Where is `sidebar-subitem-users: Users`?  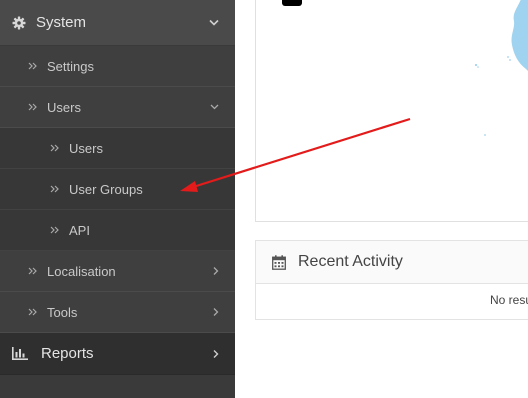
sidebar-subitem-users: Users is located at coordinates (117, 148).